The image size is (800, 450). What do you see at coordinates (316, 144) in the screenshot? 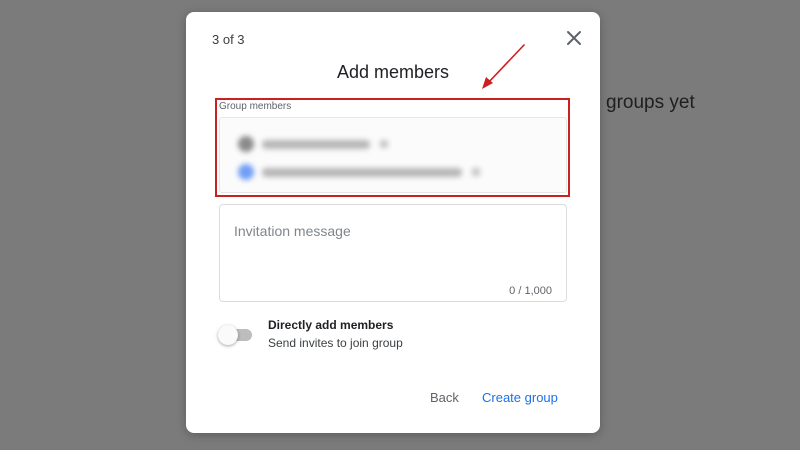
I see `member-name-redacted` at bounding box center [316, 144].